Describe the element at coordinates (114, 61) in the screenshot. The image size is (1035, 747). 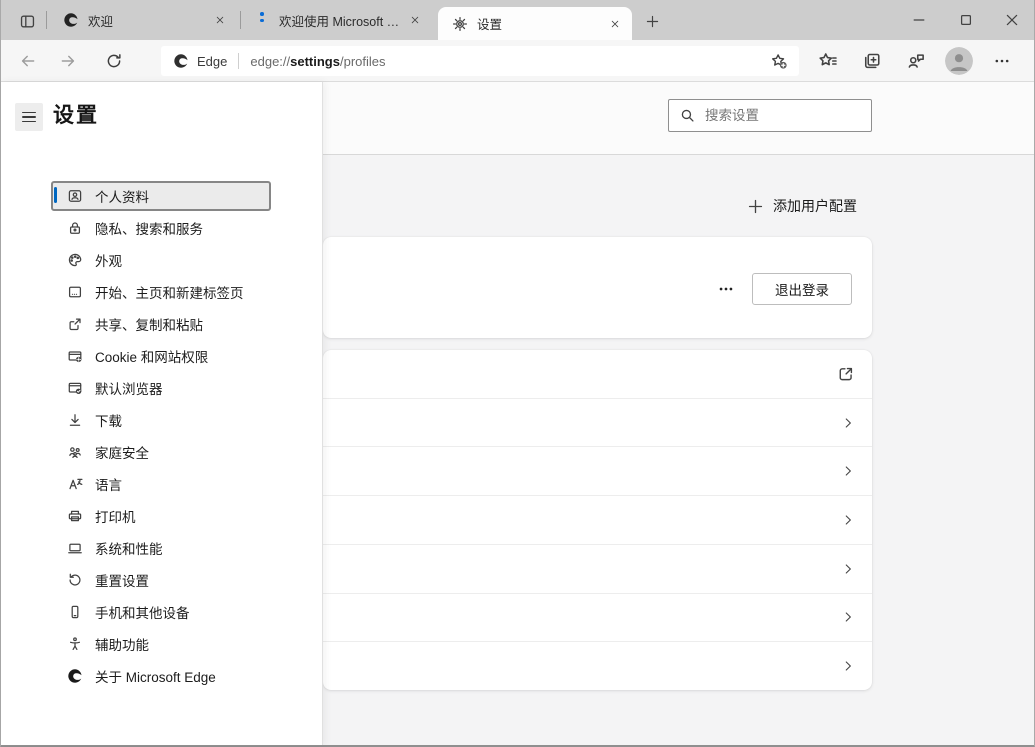
I see `refresh-icon` at that location.